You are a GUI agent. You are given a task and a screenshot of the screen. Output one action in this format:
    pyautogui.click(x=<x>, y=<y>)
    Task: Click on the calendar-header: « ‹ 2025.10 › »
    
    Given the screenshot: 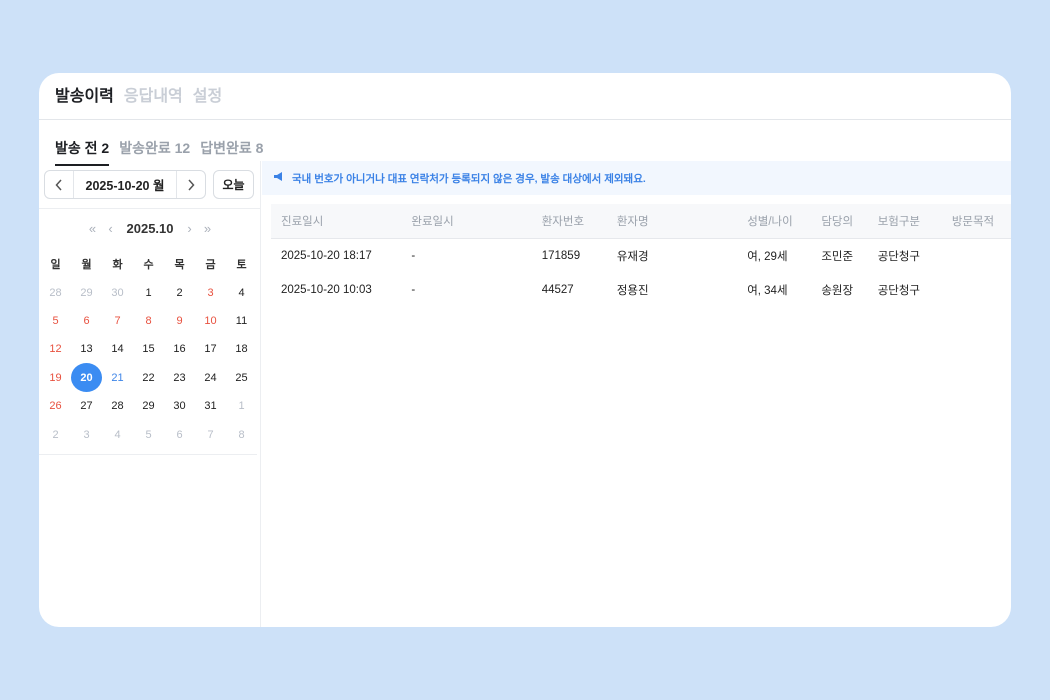 What is the action you would take?
    pyautogui.click(x=150, y=228)
    